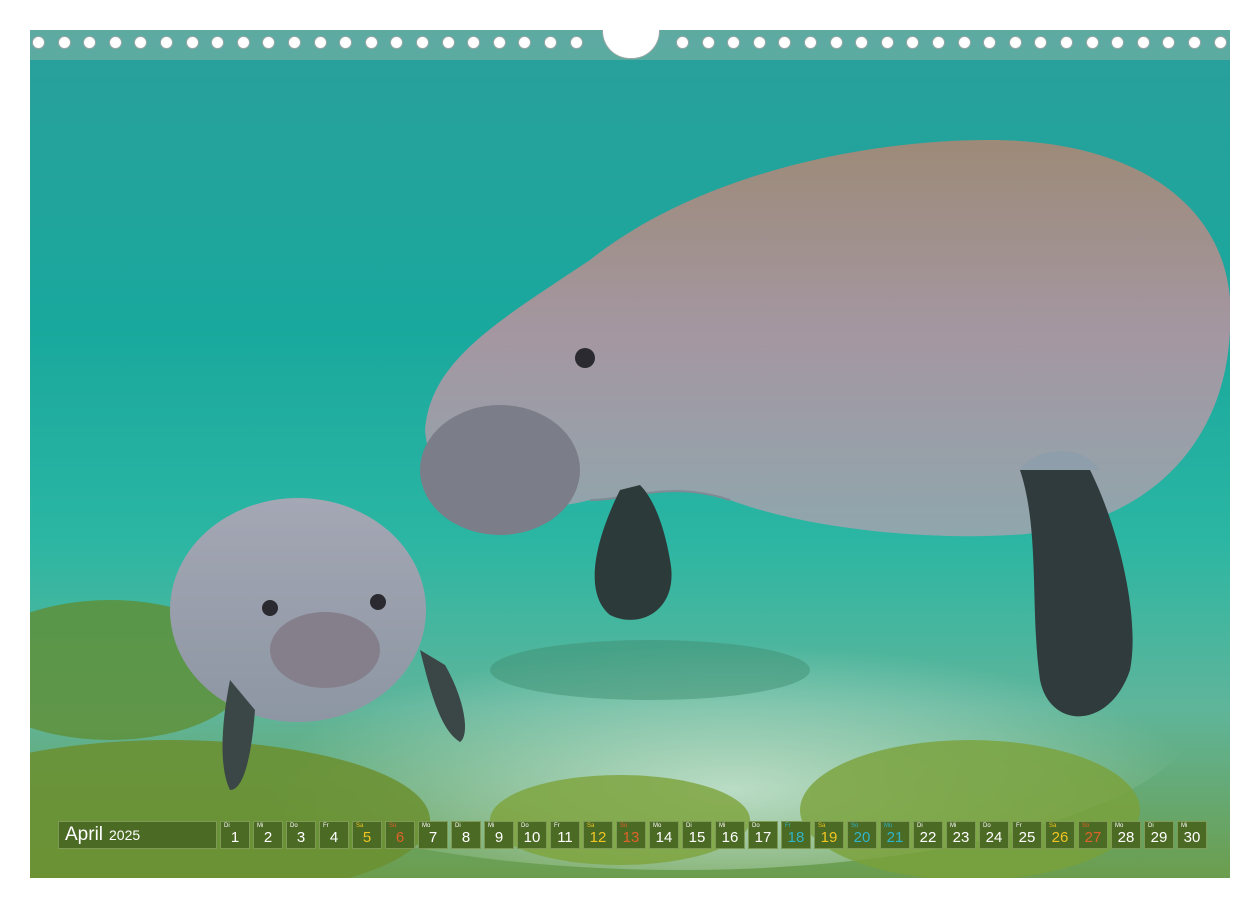 The height and width of the screenshot is (908, 1260). What do you see at coordinates (400, 835) in the screenshot?
I see `day-cell: So 6` at bounding box center [400, 835].